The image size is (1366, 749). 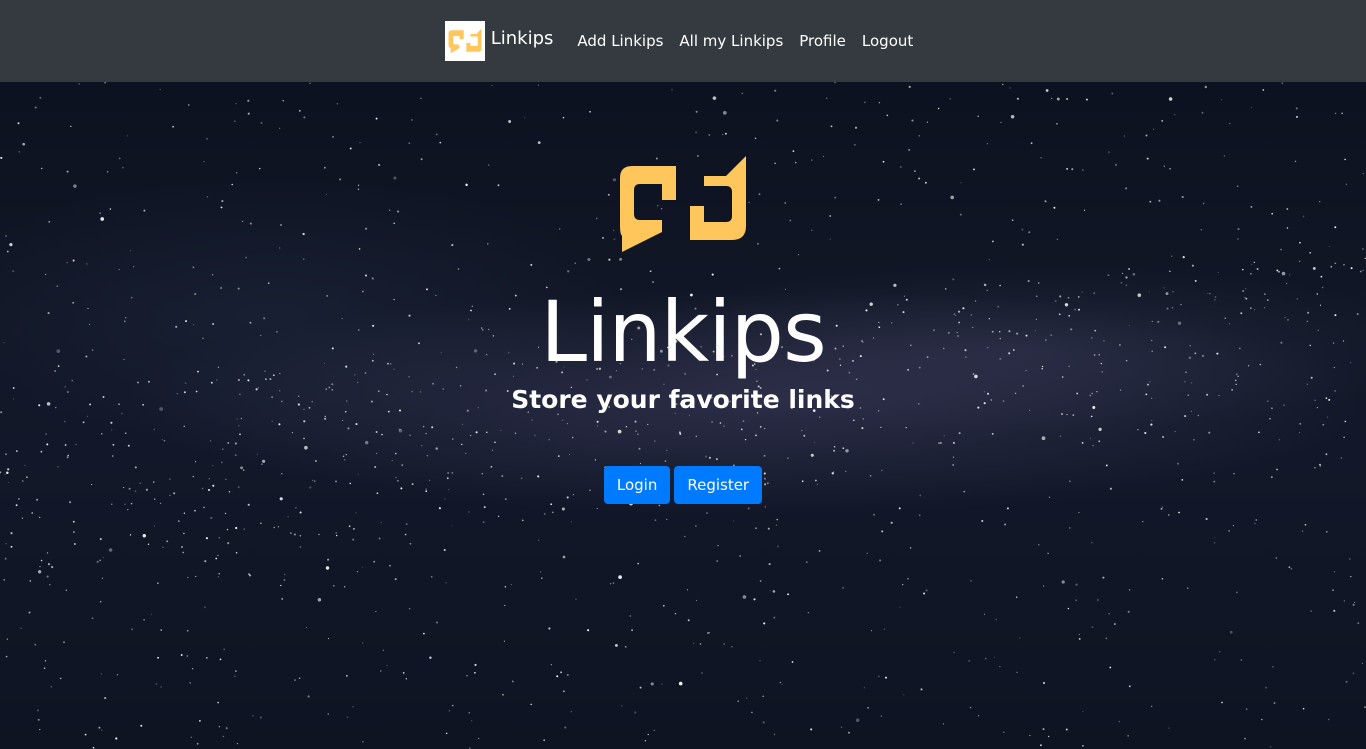 What do you see at coordinates (683, 399) in the screenshot?
I see `hero-subtitle: Store your favorite links` at bounding box center [683, 399].